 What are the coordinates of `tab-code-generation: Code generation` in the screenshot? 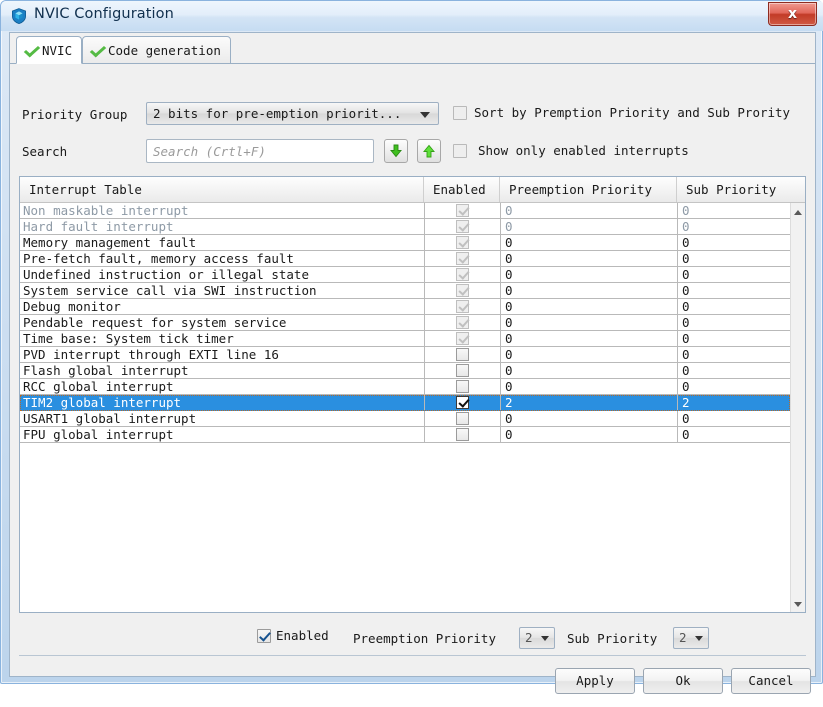 It's located at (156, 50).